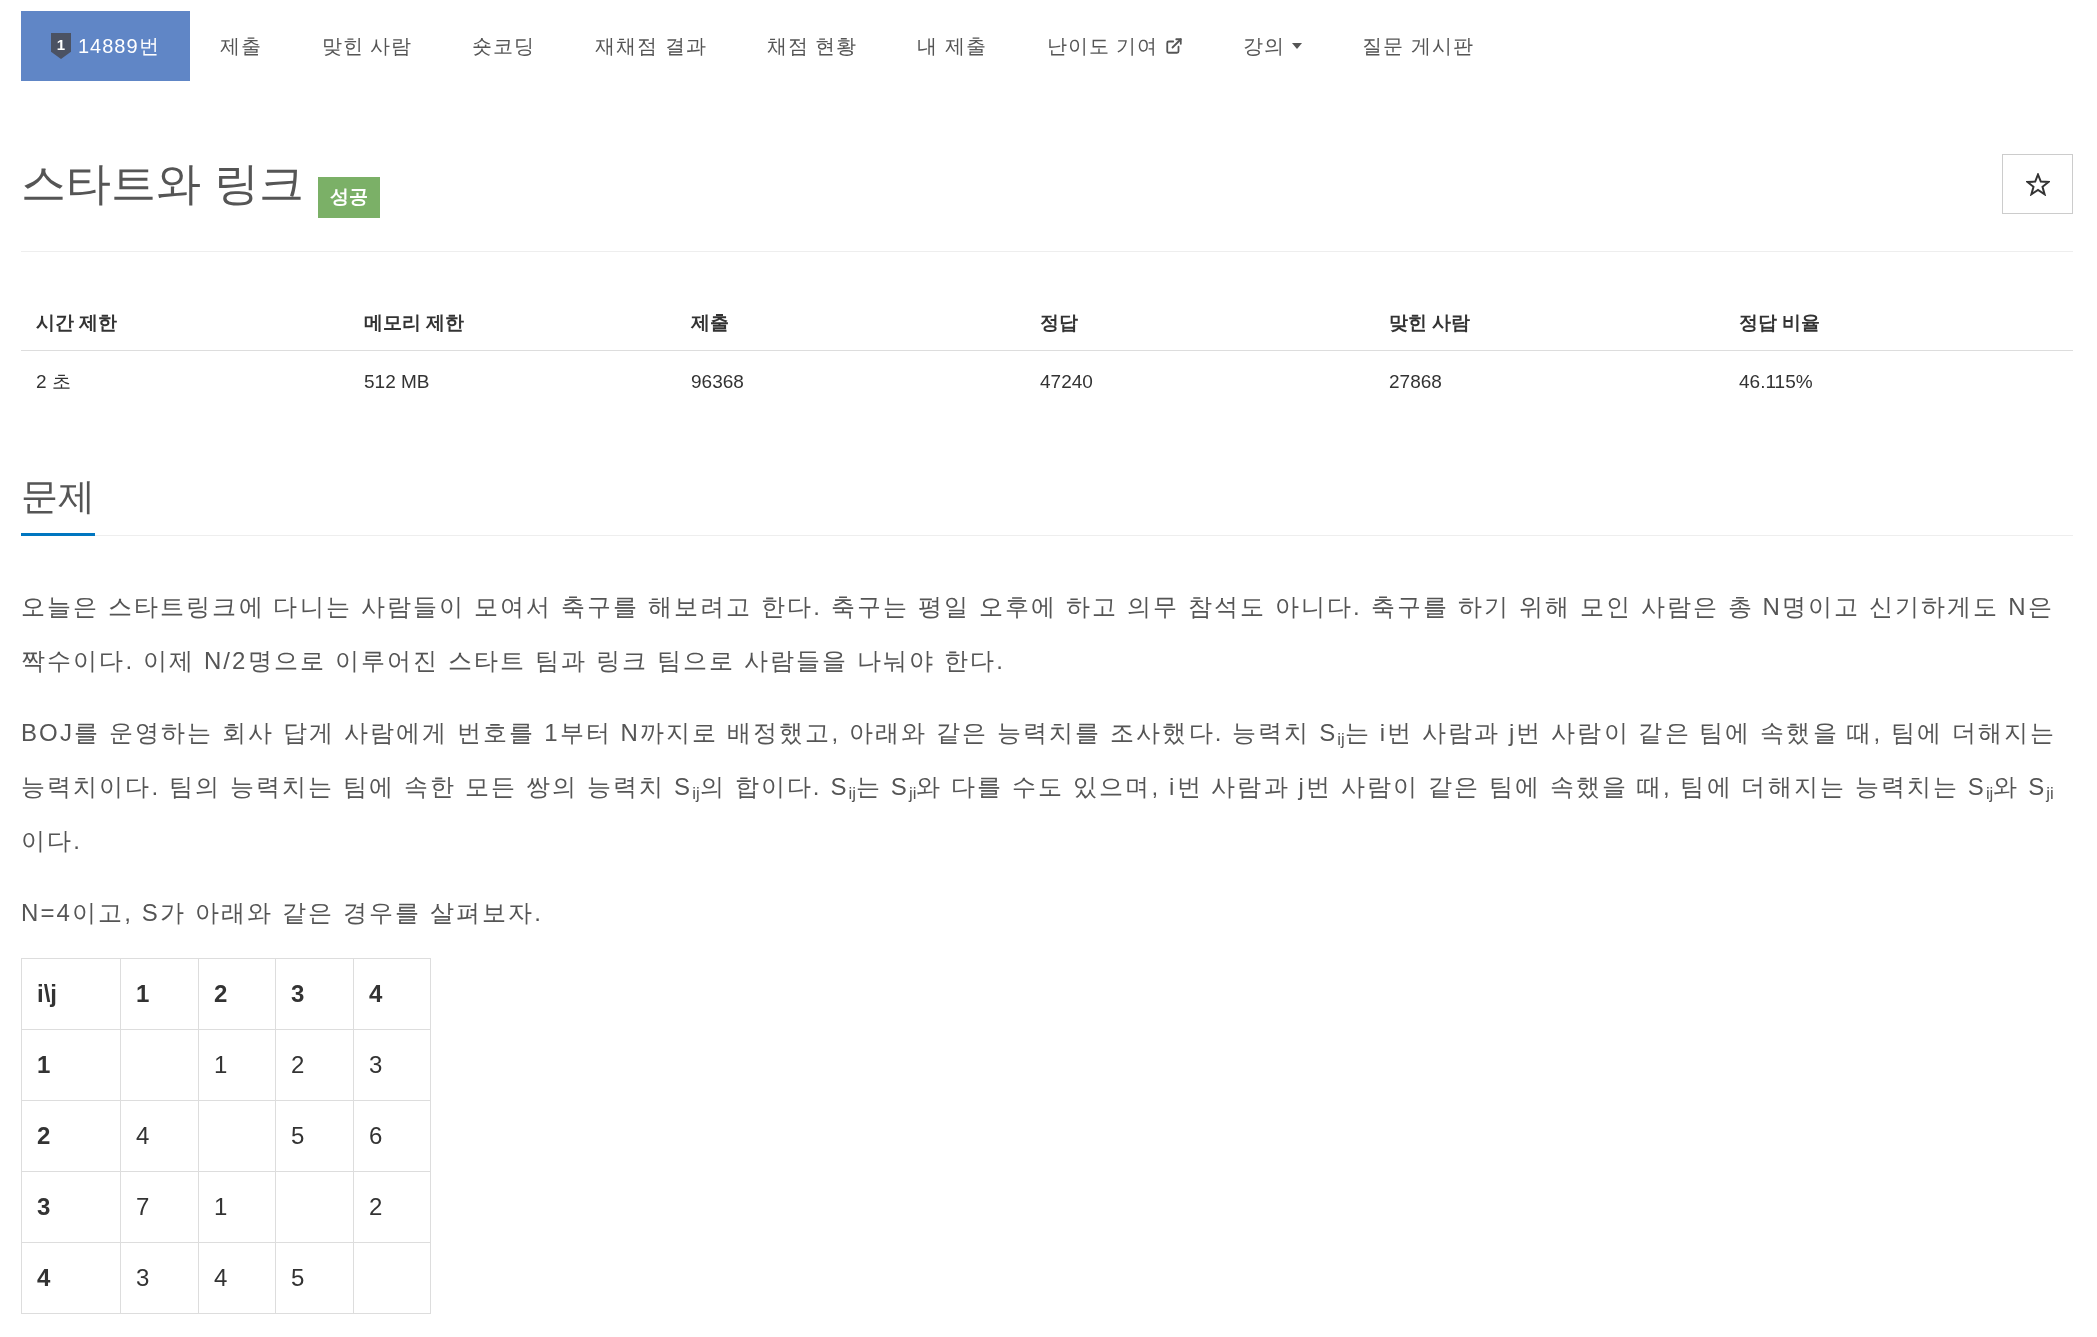 This screenshot has height=1337, width=2097. I want to click on favorite-button, so click(2037, 184).